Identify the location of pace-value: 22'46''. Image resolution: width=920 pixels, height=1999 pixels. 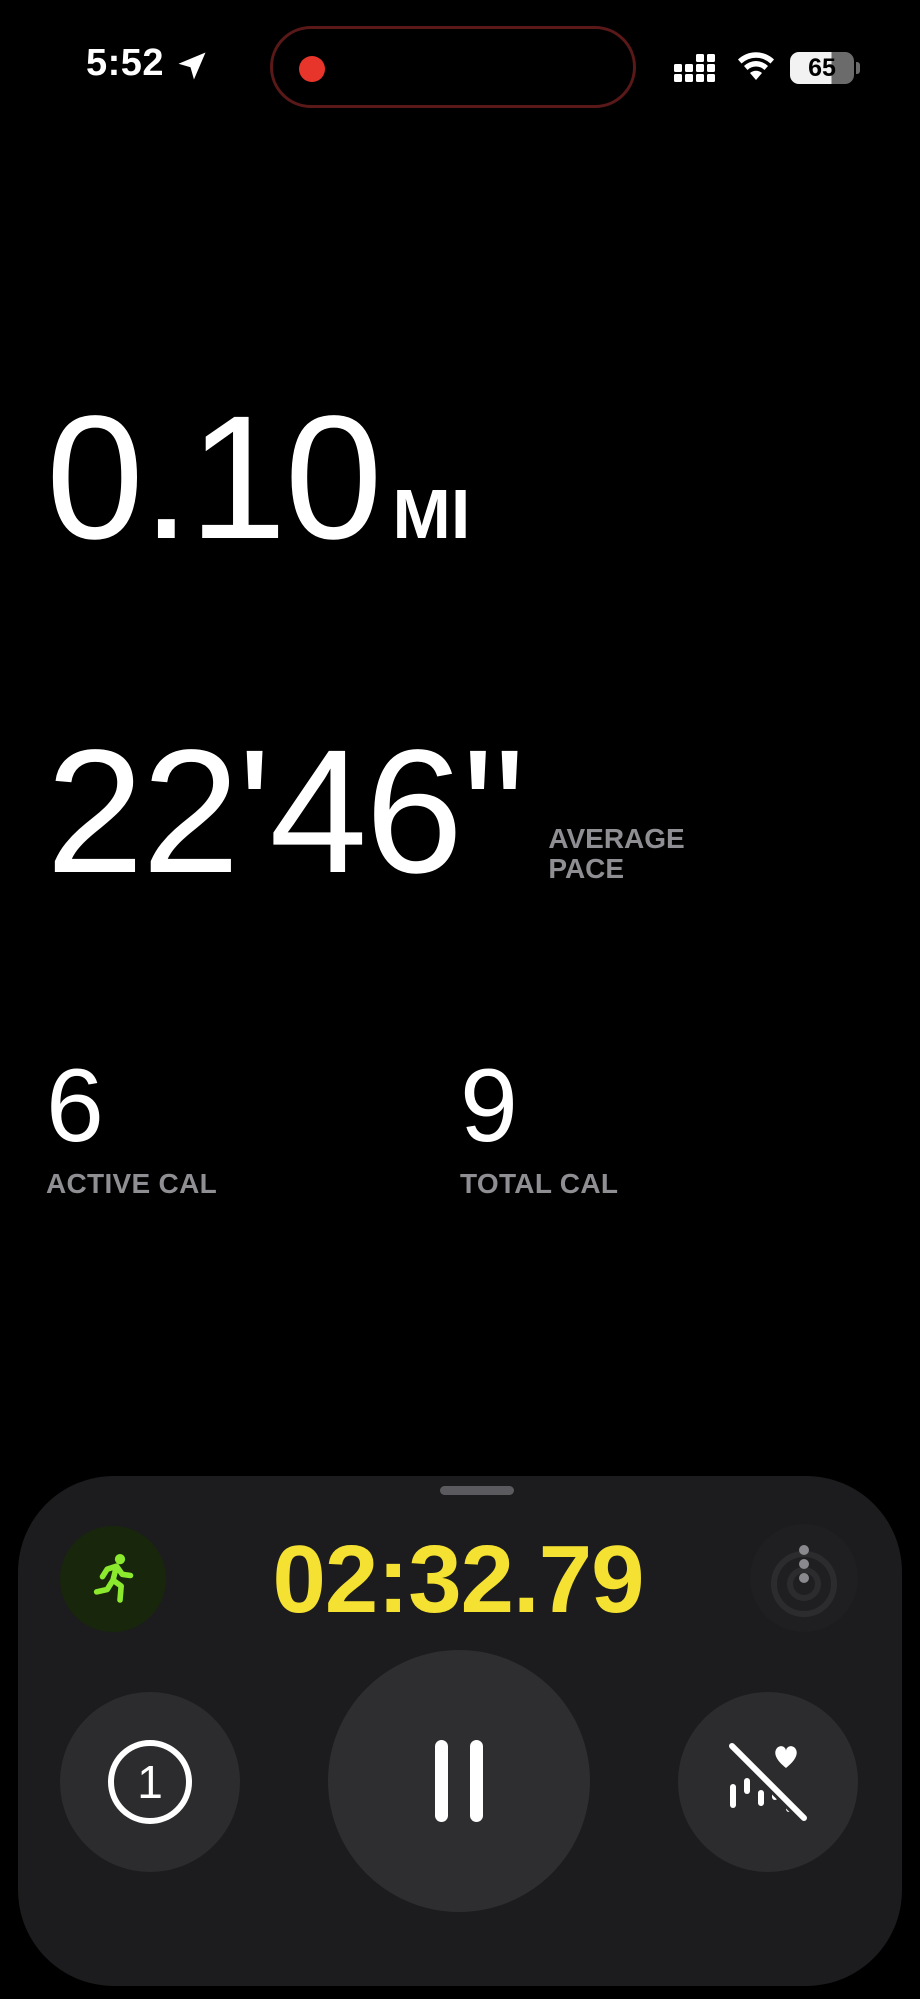
(286, 812).